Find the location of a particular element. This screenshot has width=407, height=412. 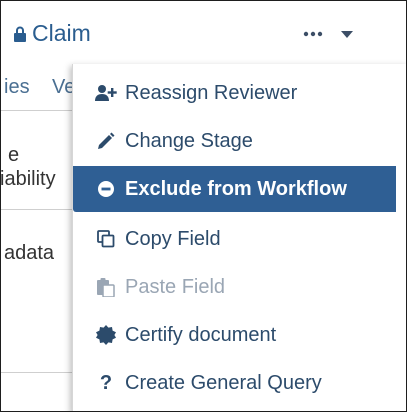

question-icon: ? is located at coordinates (106, 382).